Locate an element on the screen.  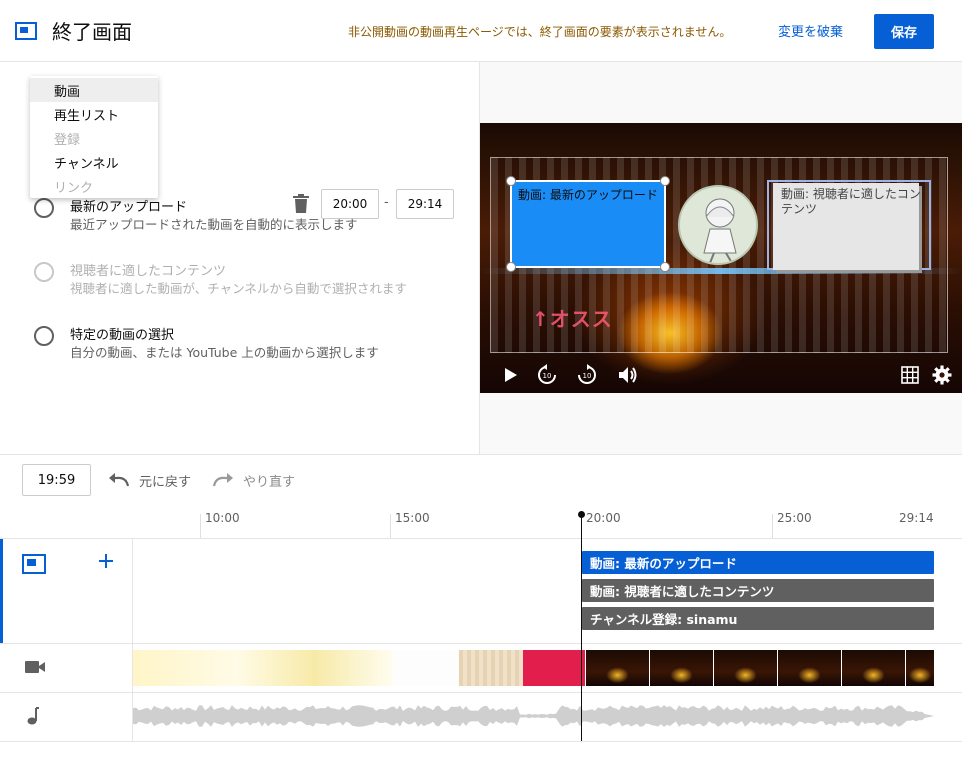
video-thumbnail-strip is located at coordinates (533, 668).